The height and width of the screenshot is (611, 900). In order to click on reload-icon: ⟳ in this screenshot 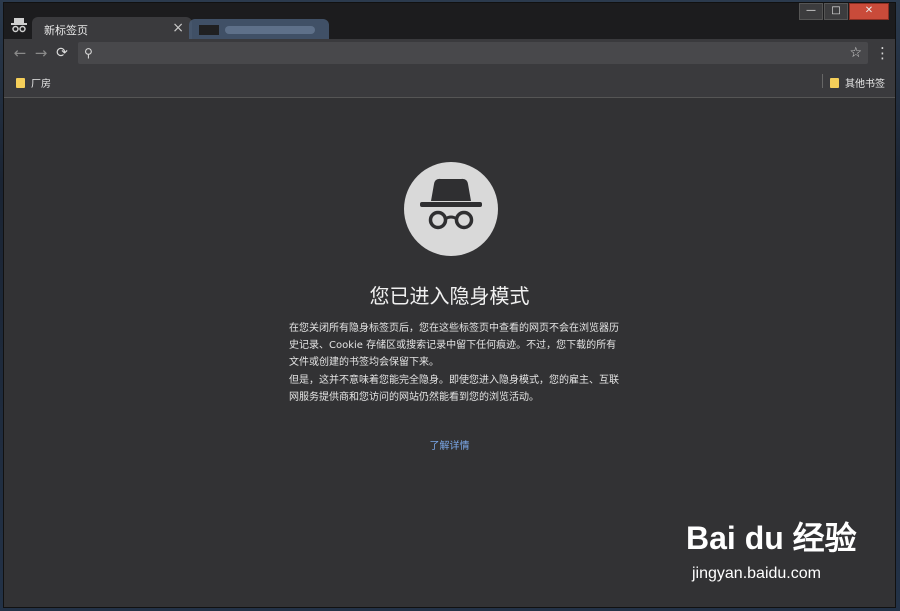, I will do `click(62, 53)`.